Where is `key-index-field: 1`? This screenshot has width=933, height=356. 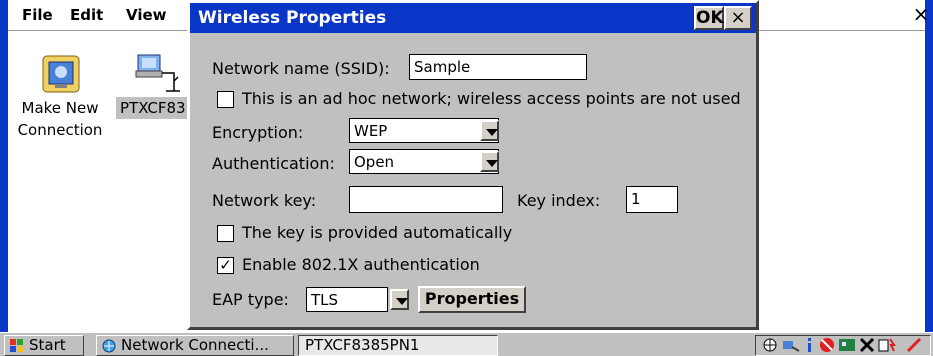
key-index-field: 1 is located at coordinates (652, 199).